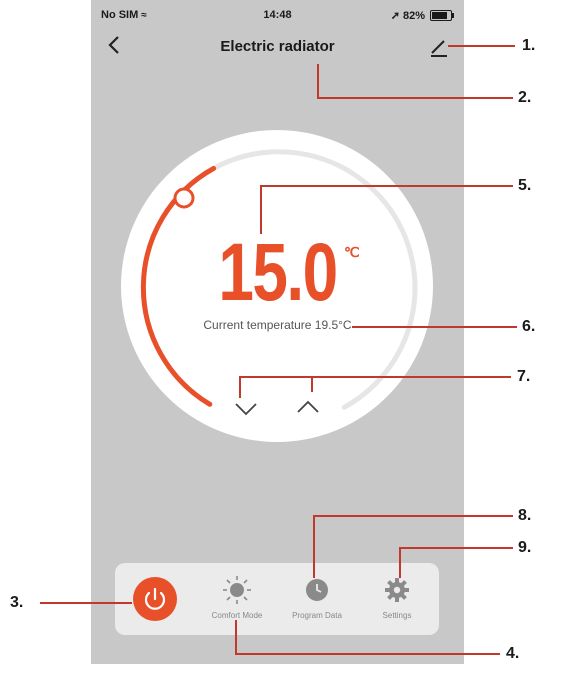 The image size is (566, 680). Describe the element at coordinates (397, 615) in the screenshot. I see `settings-label: Settings` at that location.